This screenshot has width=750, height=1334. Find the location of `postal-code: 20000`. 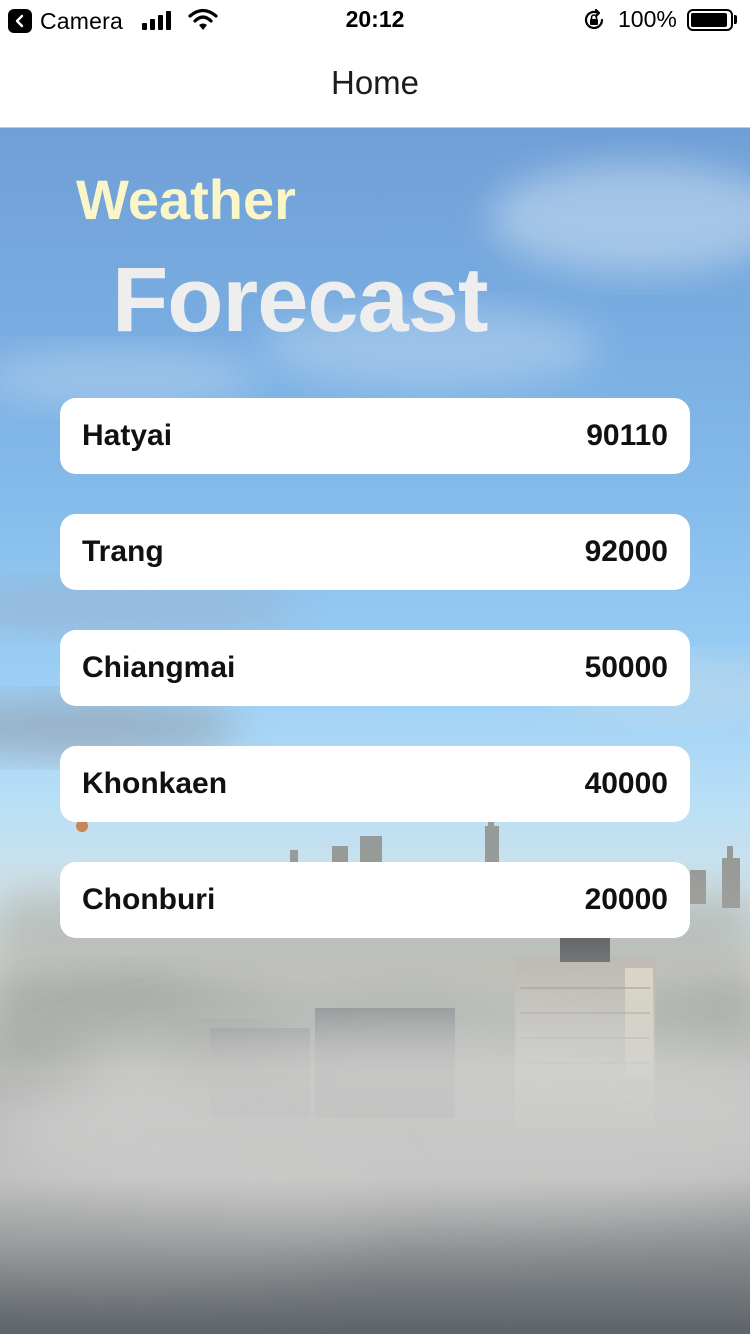

postal-code: 20000 is located at coordinates (626, 899).